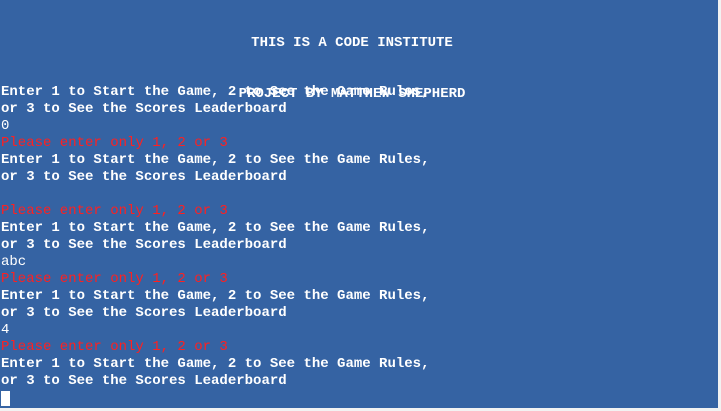  I want to click on user-input-line, so click(359, 194).